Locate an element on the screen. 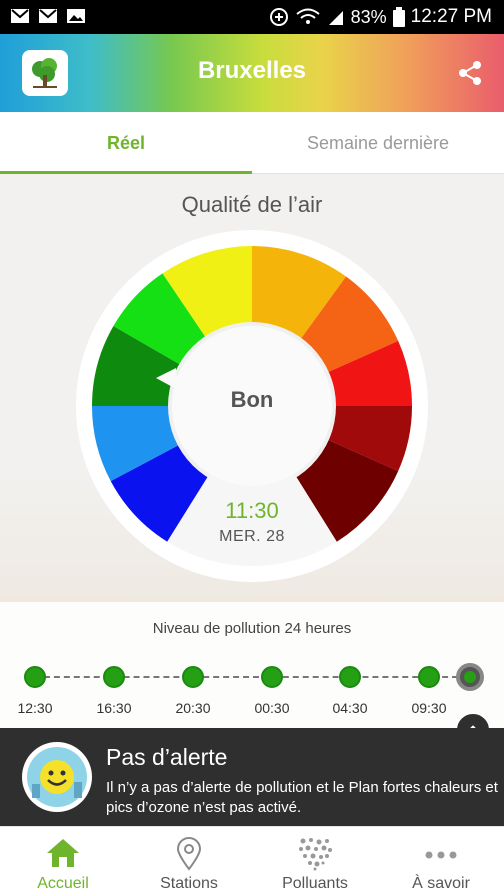  battery-percent: 83% is located at coordinates (368, 16).